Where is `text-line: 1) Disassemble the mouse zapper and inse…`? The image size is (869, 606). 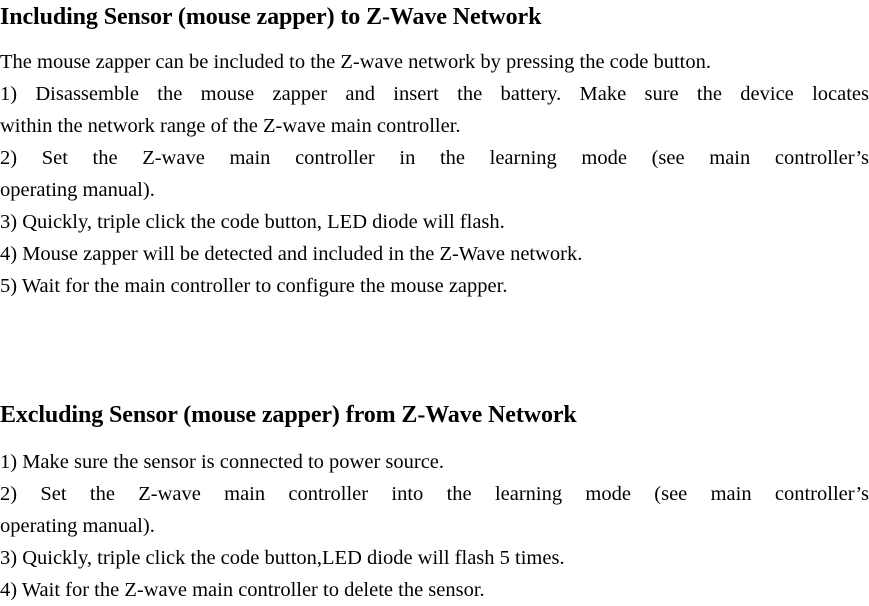 text-line: 1) Disassemble the mouse zapper and inse… is located at coordinates (434, 94).